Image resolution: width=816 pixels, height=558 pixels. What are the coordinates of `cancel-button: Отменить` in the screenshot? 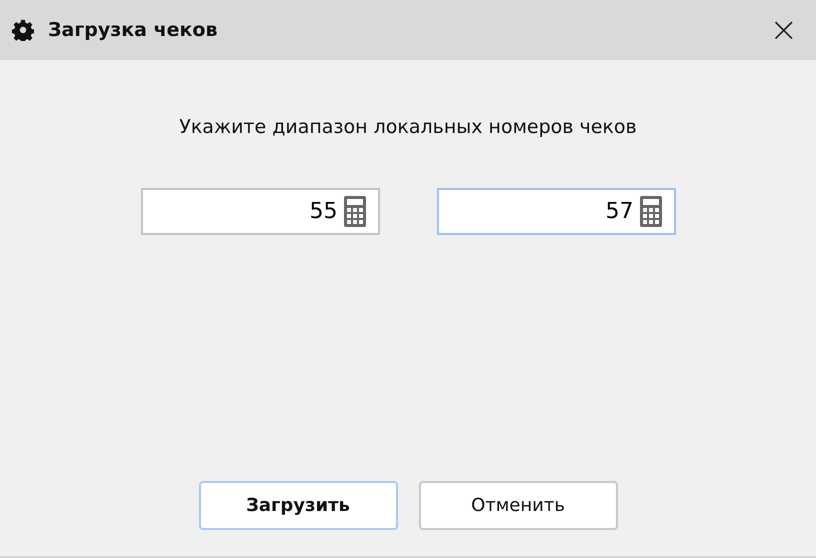 It's located at (518, 505).